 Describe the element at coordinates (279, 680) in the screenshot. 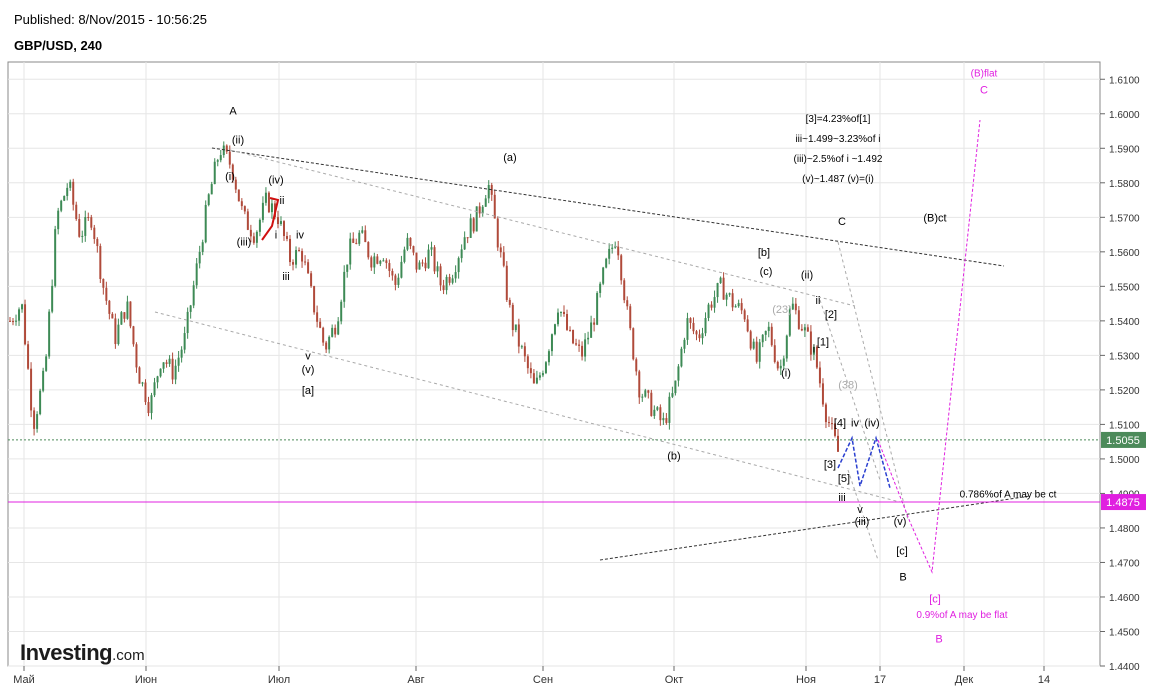

I see `x-tick-label: Июл` at that location.